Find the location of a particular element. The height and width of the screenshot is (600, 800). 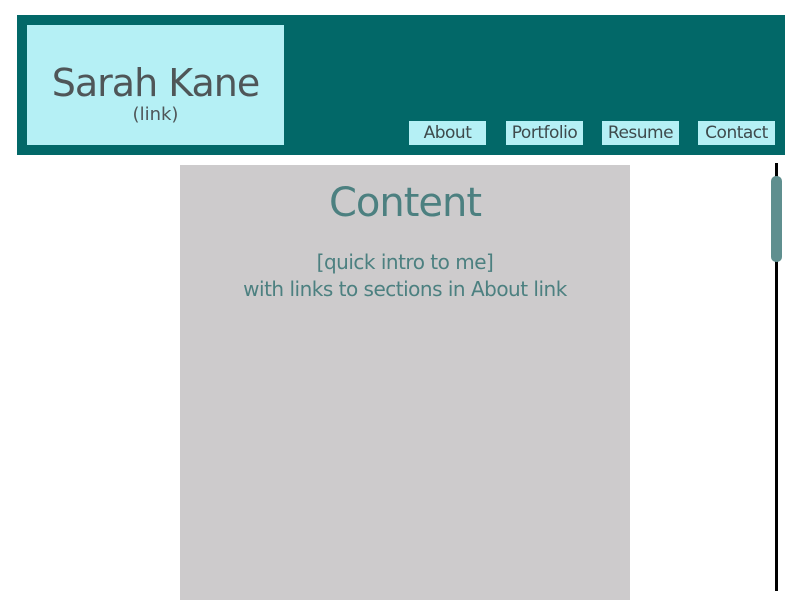

scrollbar-thumb is located at coordinates (776, 219).